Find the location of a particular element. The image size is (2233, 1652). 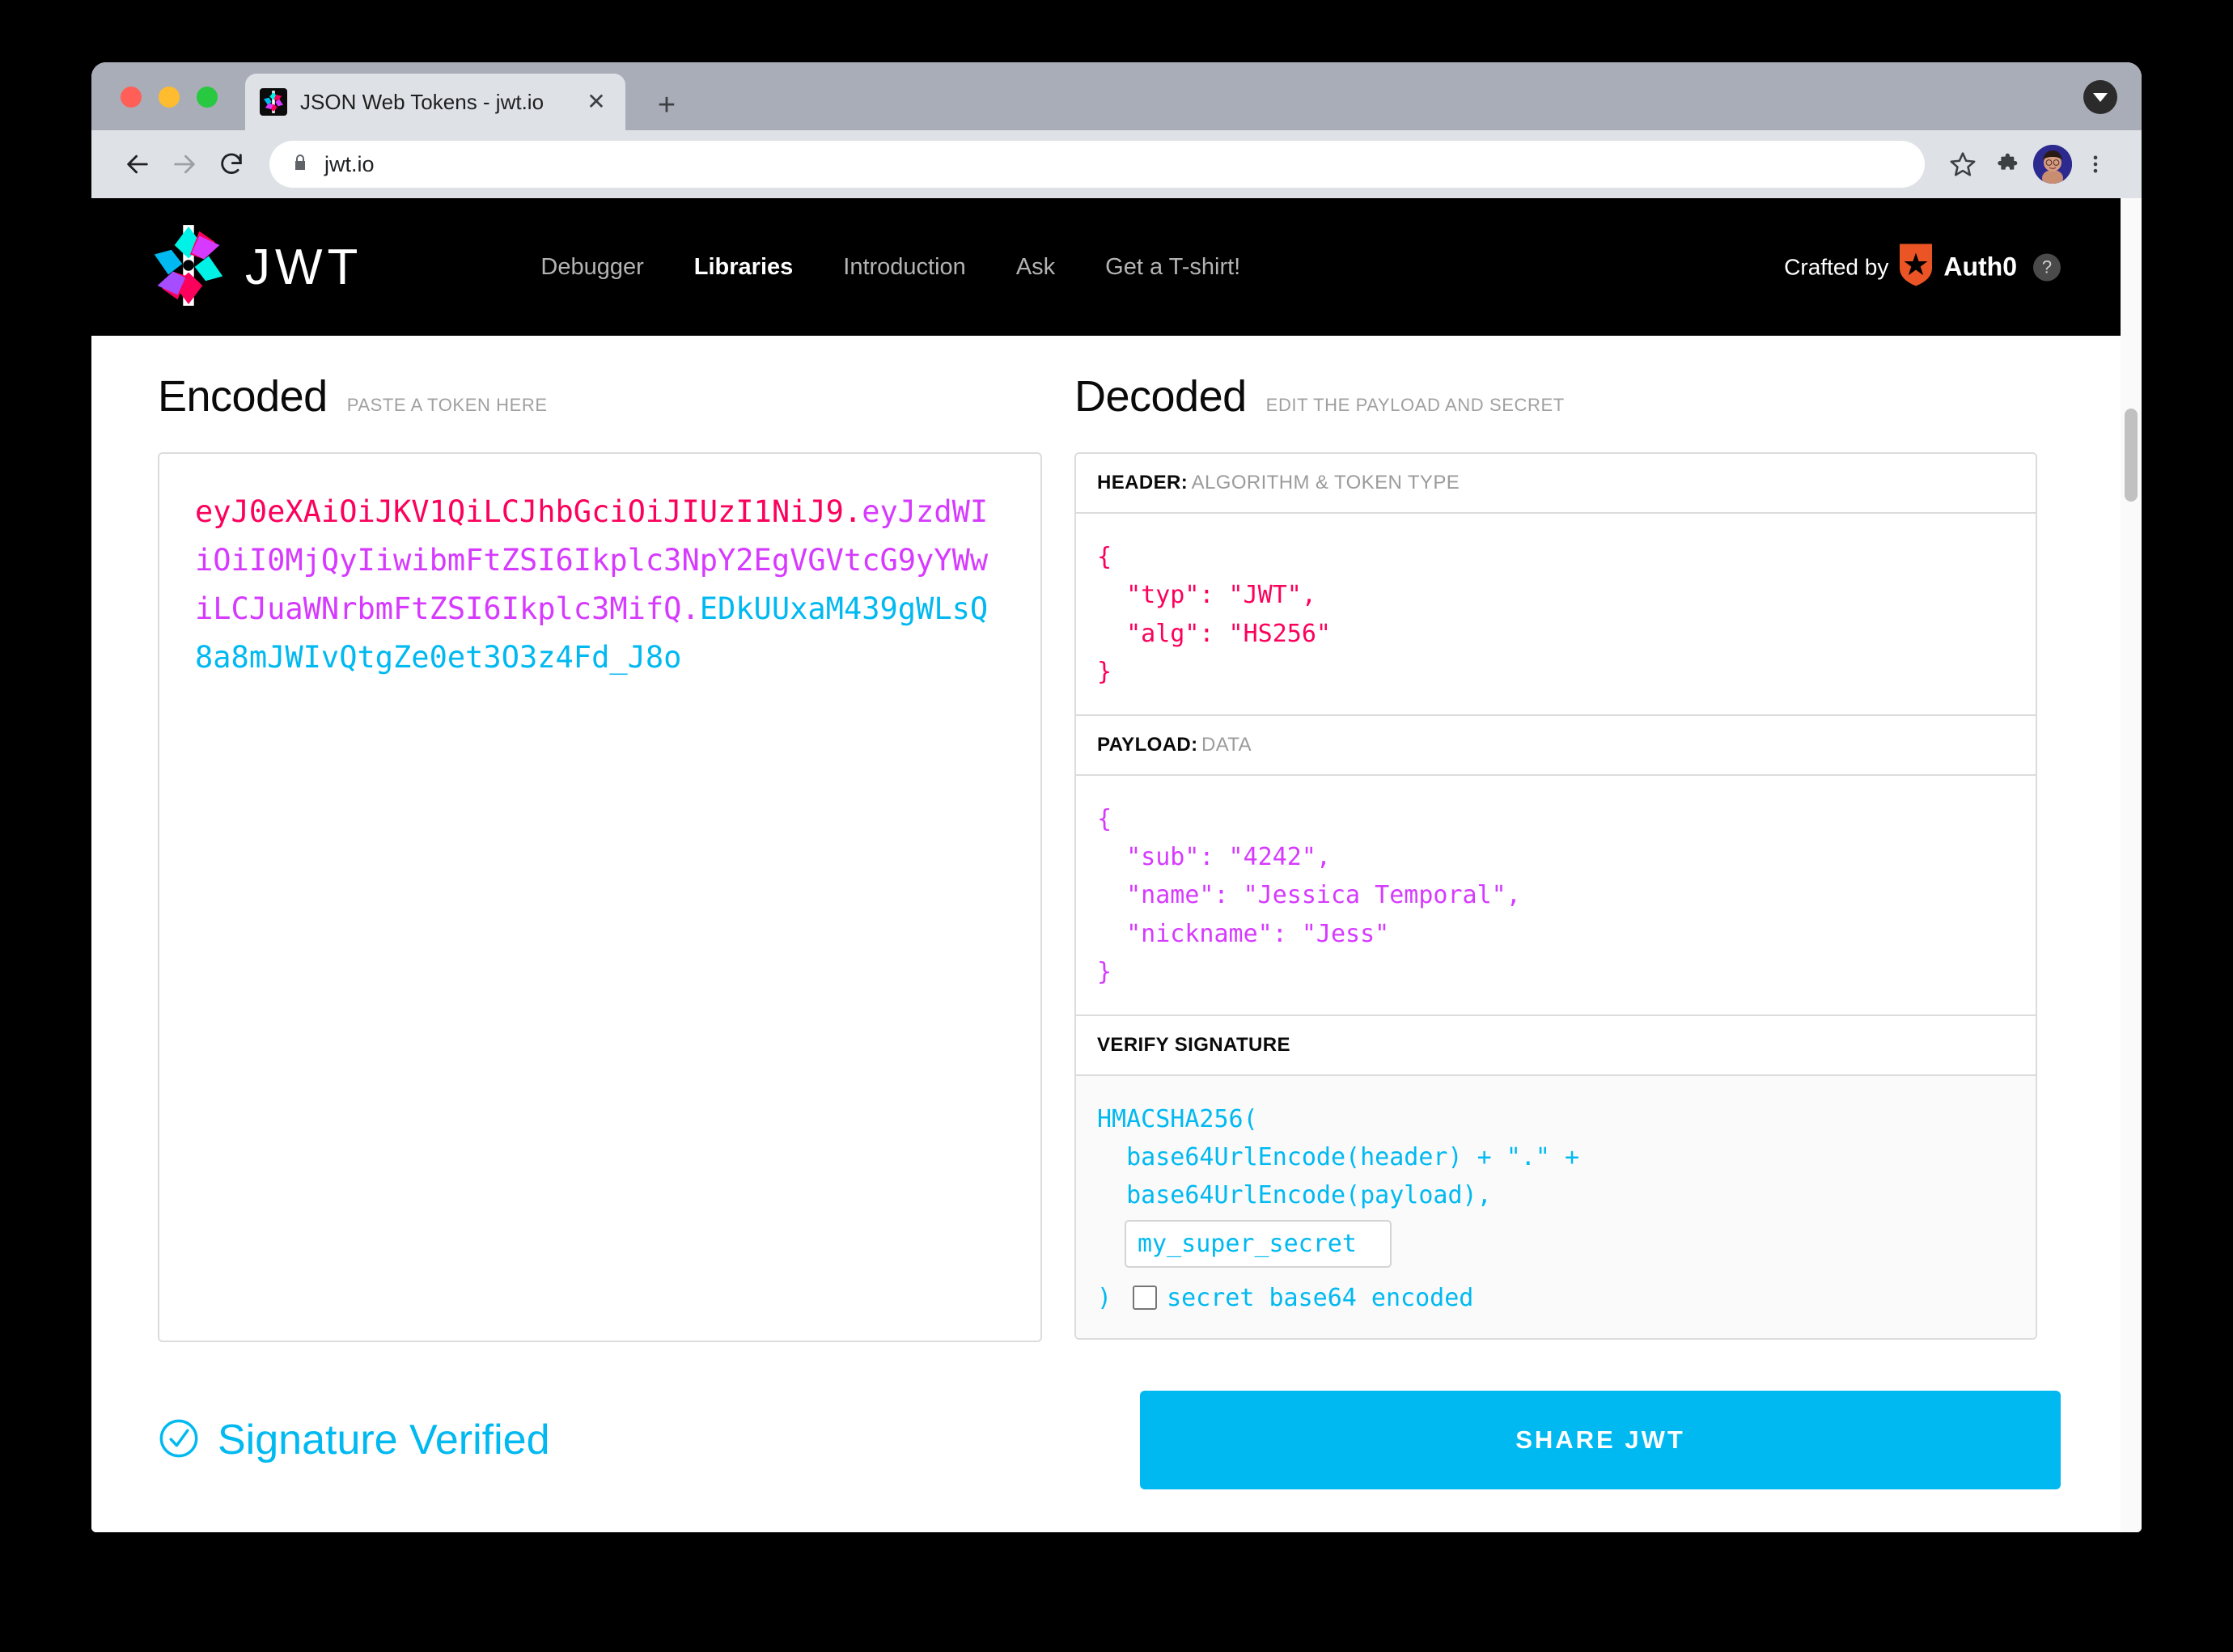

base64-label: secret base64 encoded is located at coordinates (1320, 1297).